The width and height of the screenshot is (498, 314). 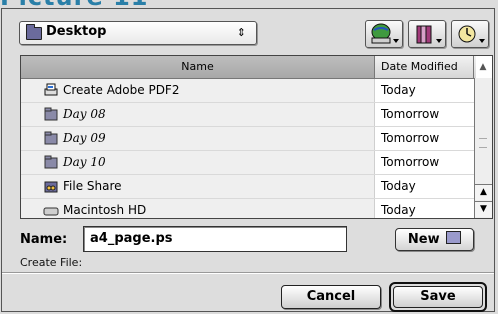 I want to click on save-button-default-ring: Save, so click(x=438, y=297).